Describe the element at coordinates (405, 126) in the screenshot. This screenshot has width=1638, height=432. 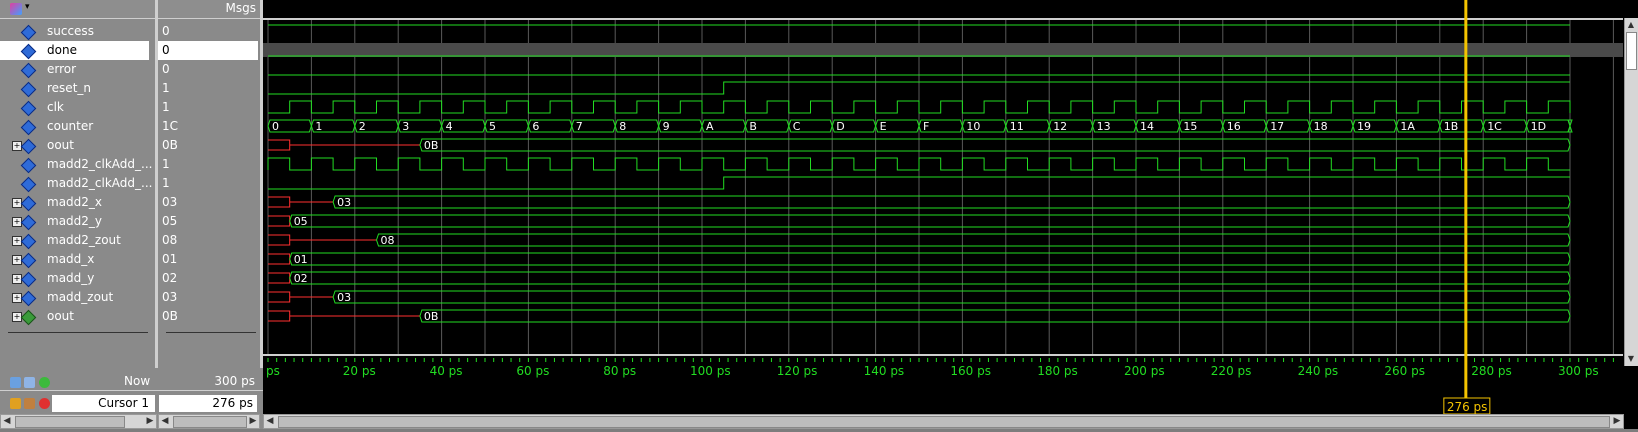
I see `bus-value-label: 3` at that location.